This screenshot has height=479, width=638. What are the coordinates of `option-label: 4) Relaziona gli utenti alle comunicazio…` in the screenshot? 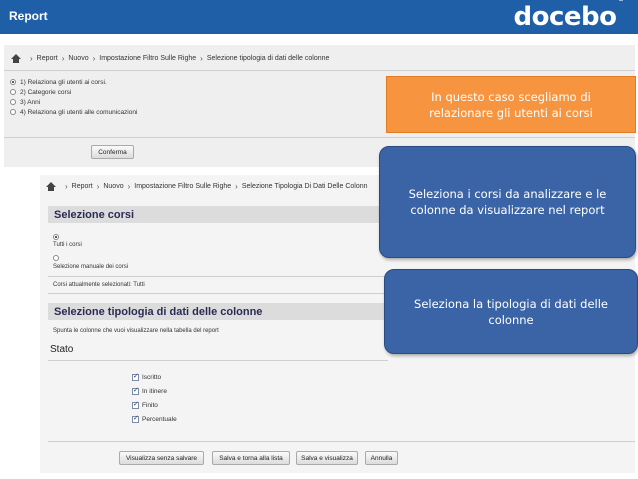 It's located at (79, 112).